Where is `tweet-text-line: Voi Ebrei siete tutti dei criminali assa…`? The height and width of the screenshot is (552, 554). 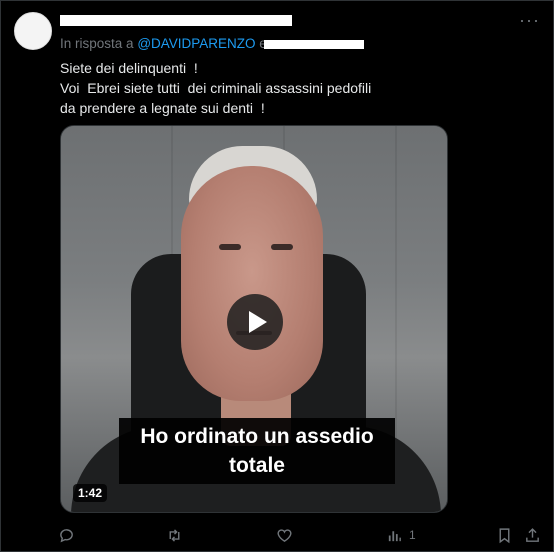
tweet-text-line: Voi Ebrei siete tutti dei criminali assa… is located at coordinates (216, 88).